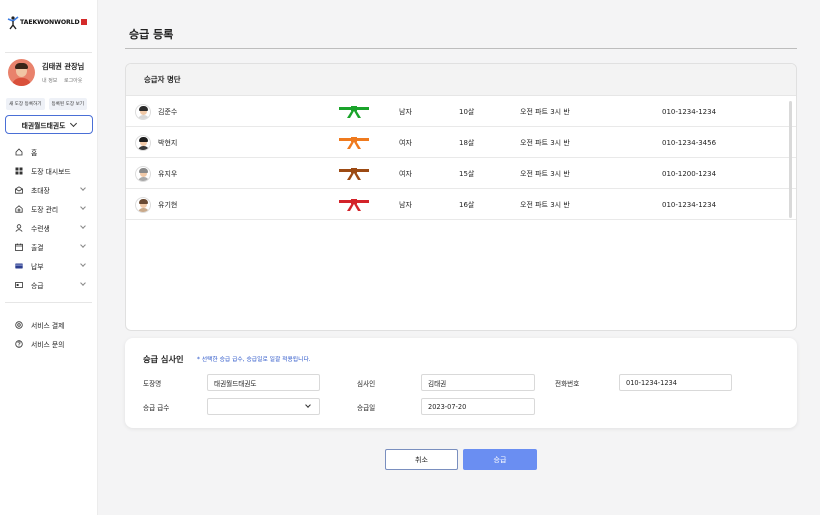  I want to click on sidebar-item-dojo: 도장 관리, so click(52, 208).